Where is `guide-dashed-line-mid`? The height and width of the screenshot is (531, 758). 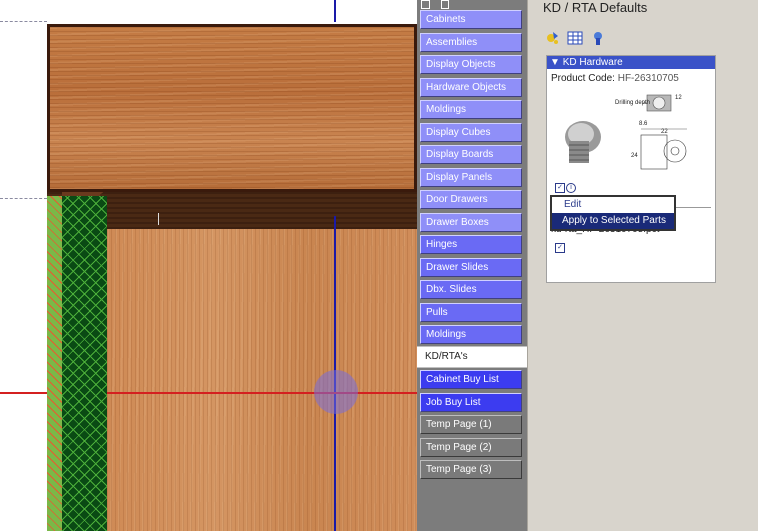
guide-dashed-line-mid is located at coordinates (23, 198).